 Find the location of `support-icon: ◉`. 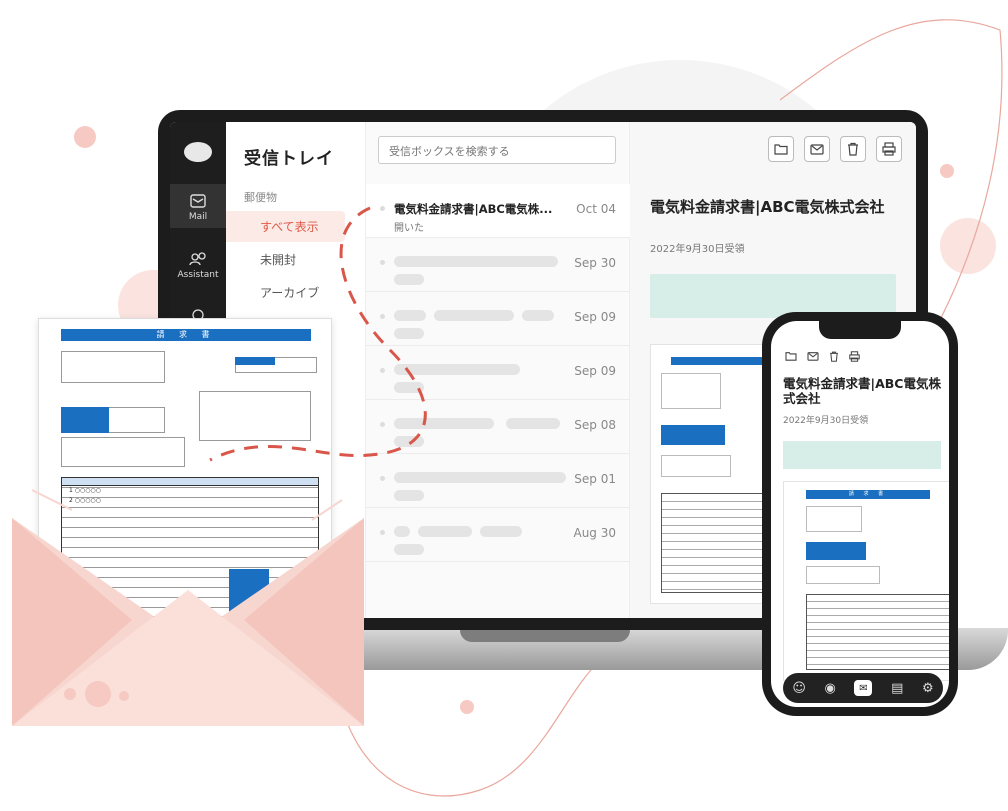

support-icon: ◉ is located at coordinates (830, 688).